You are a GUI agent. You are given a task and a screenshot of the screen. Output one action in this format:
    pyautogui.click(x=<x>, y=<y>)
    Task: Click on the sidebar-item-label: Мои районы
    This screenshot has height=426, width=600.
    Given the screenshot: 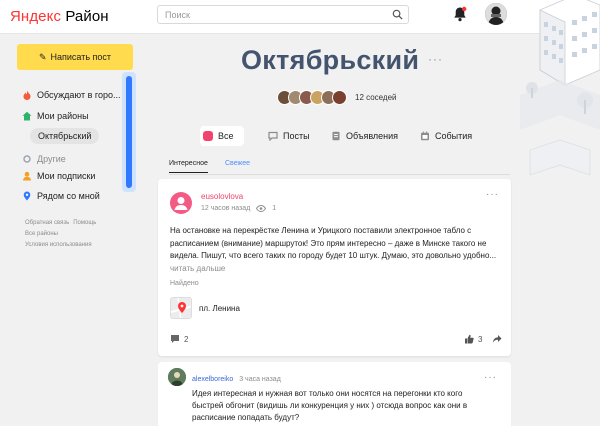 What is the action you would take?
    pyautogui.click(x=63, y=116)
    